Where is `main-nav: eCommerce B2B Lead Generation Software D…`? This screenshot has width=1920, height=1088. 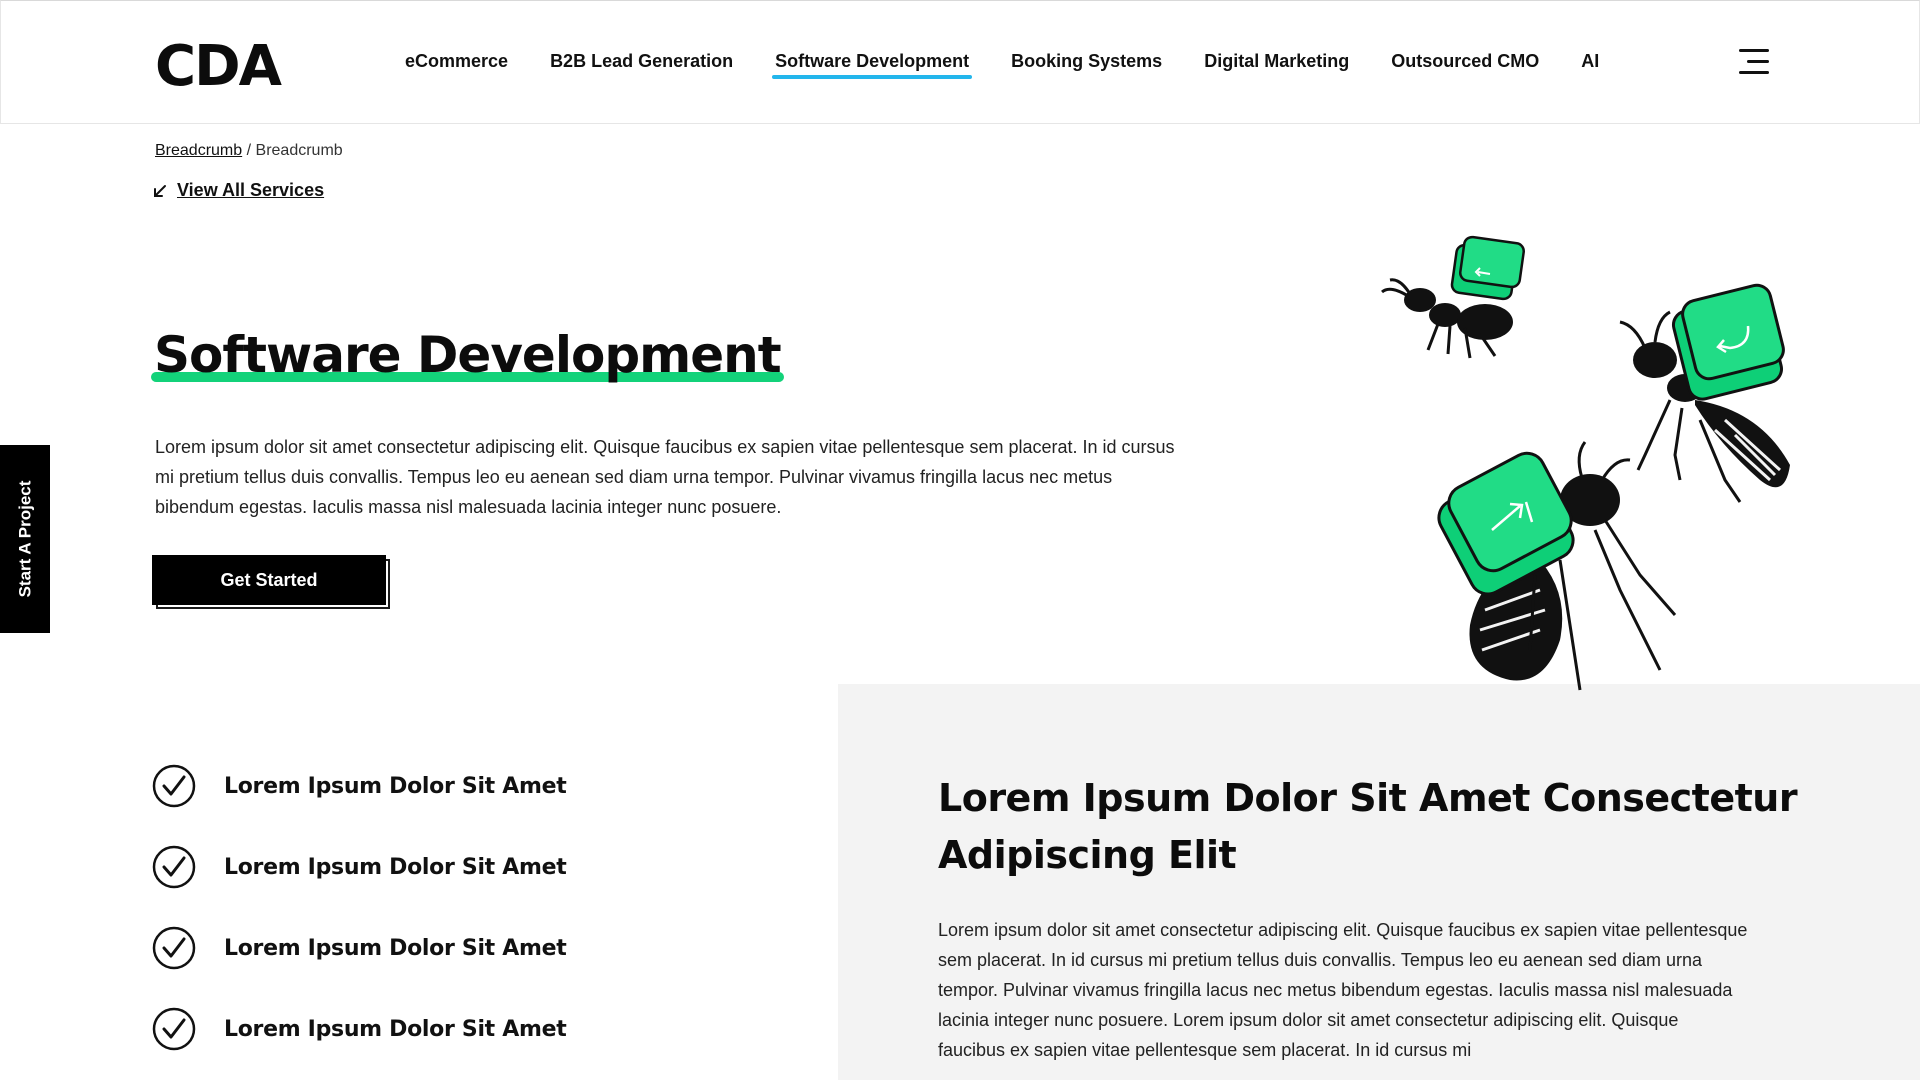
main-nav: eCommerce B2B Lead Generation Software D… is located at coordinates (1002, 65).